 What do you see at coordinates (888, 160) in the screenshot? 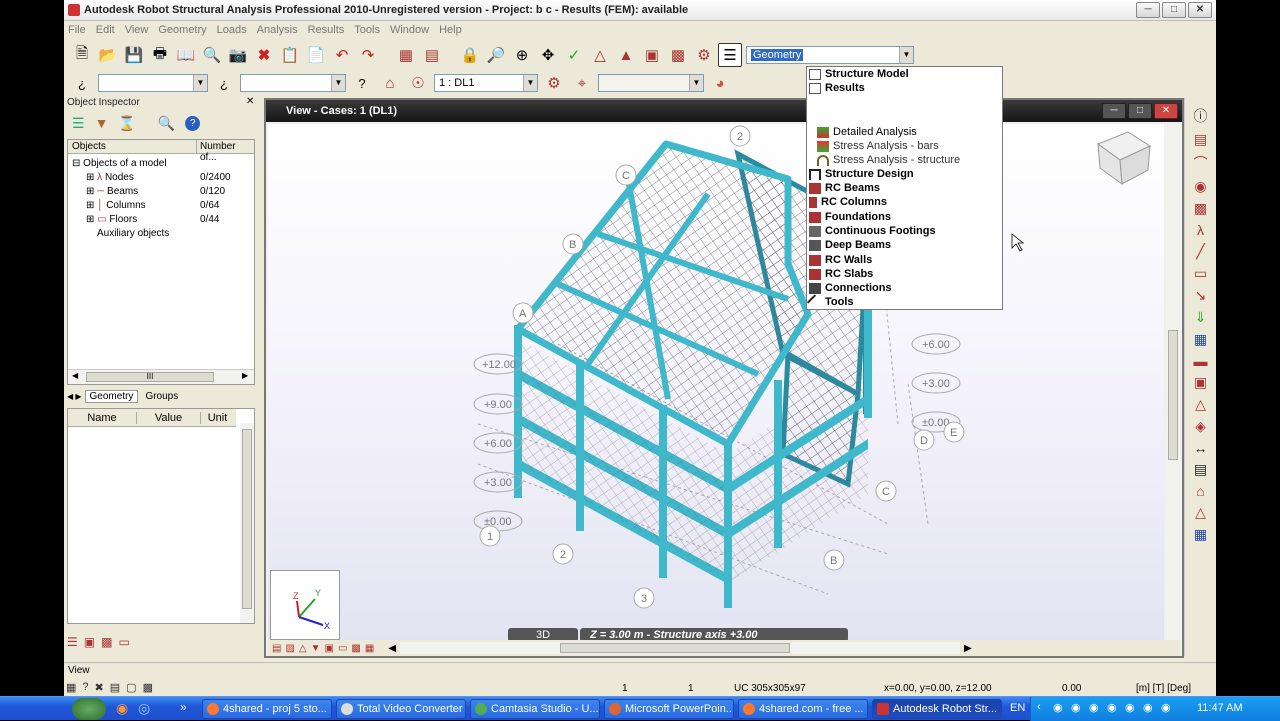
I see `dropdown-item-stress-structure: Stress Analysis - structure` at bounding box center [888, 160].